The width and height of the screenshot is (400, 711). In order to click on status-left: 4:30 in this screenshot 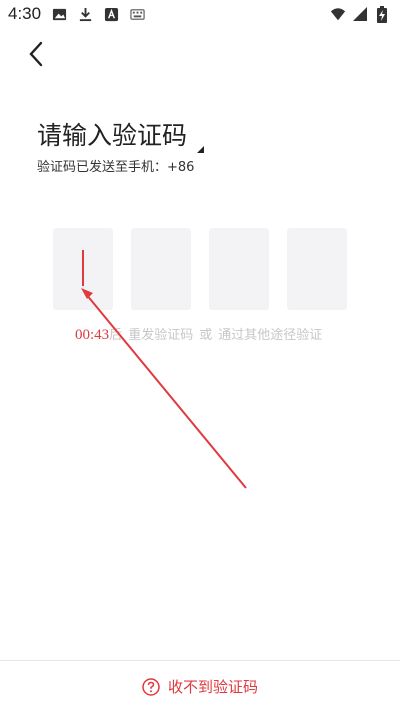, I will do `click(76, 14)`.